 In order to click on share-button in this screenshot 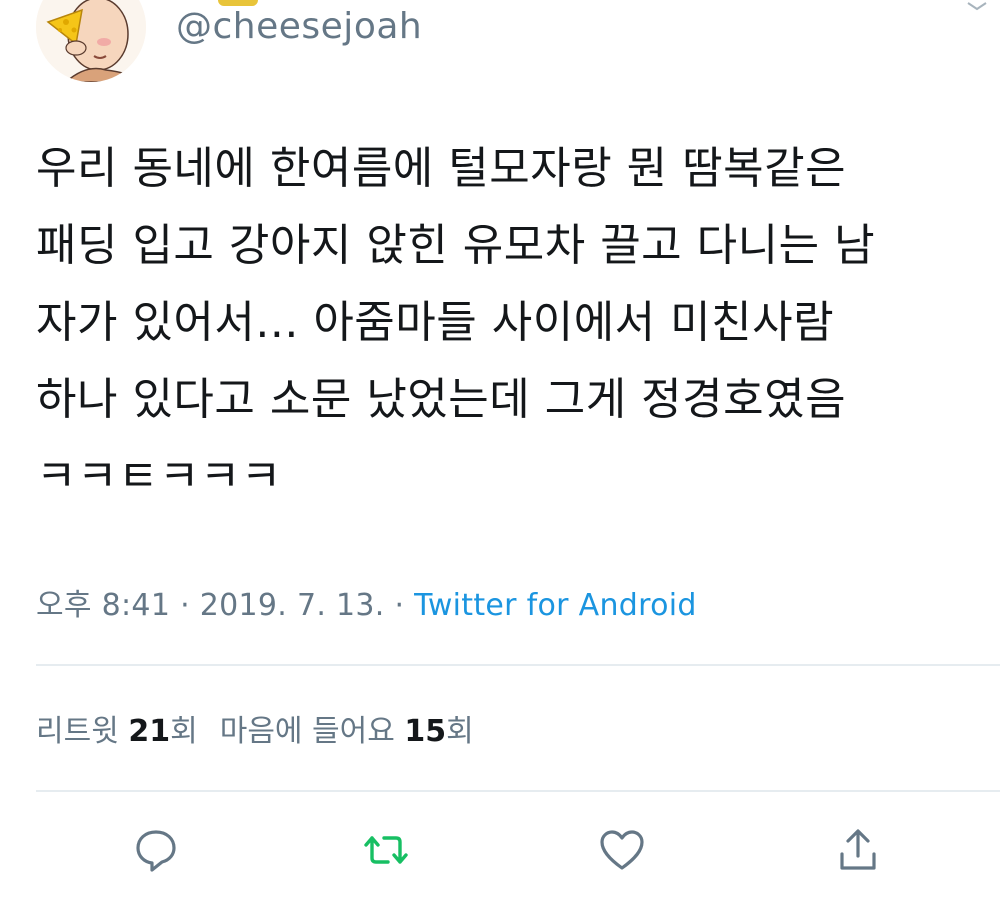, I will do `click(858, 850)`.